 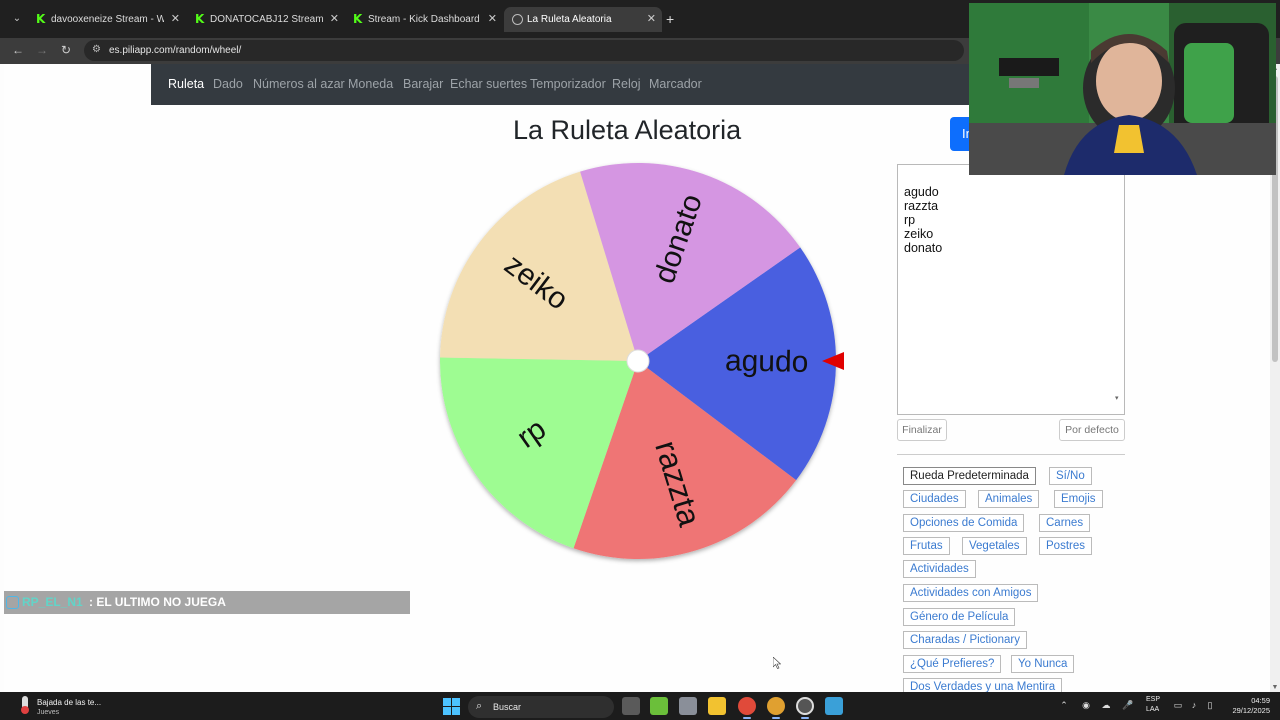 What do you see at coordinates (926, 546) in the screenshot?
I see `preset-fruits: Frutas` at bounding box center [926, 546].